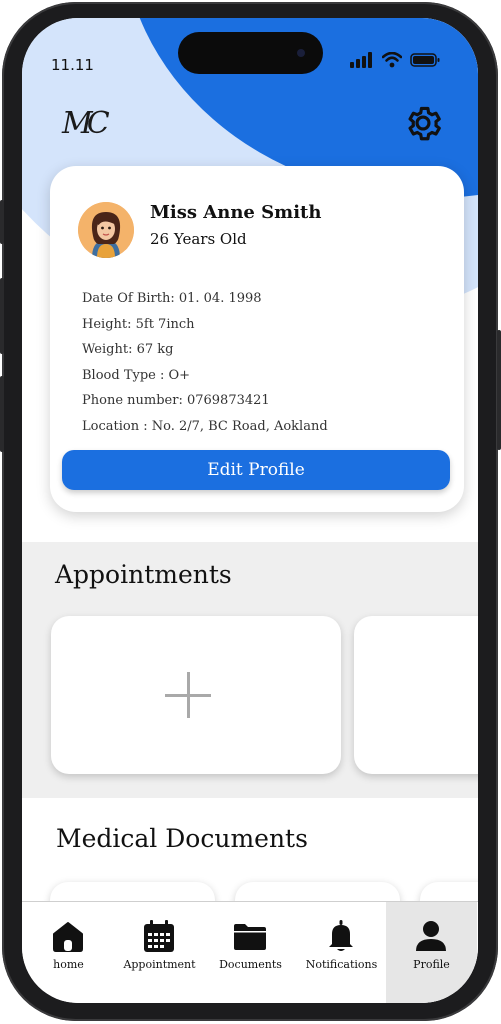  I want to click on appointments-title: Appointments, so click(143, 574).